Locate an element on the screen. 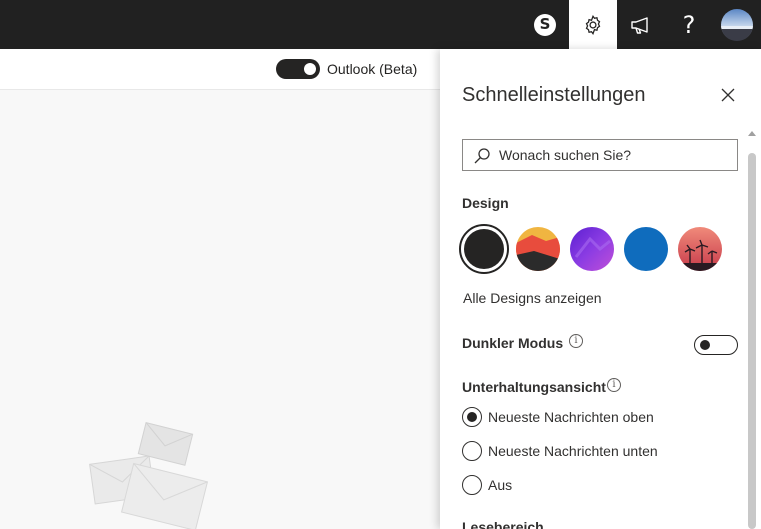  feedback-button is located at coordinates (641, 24).